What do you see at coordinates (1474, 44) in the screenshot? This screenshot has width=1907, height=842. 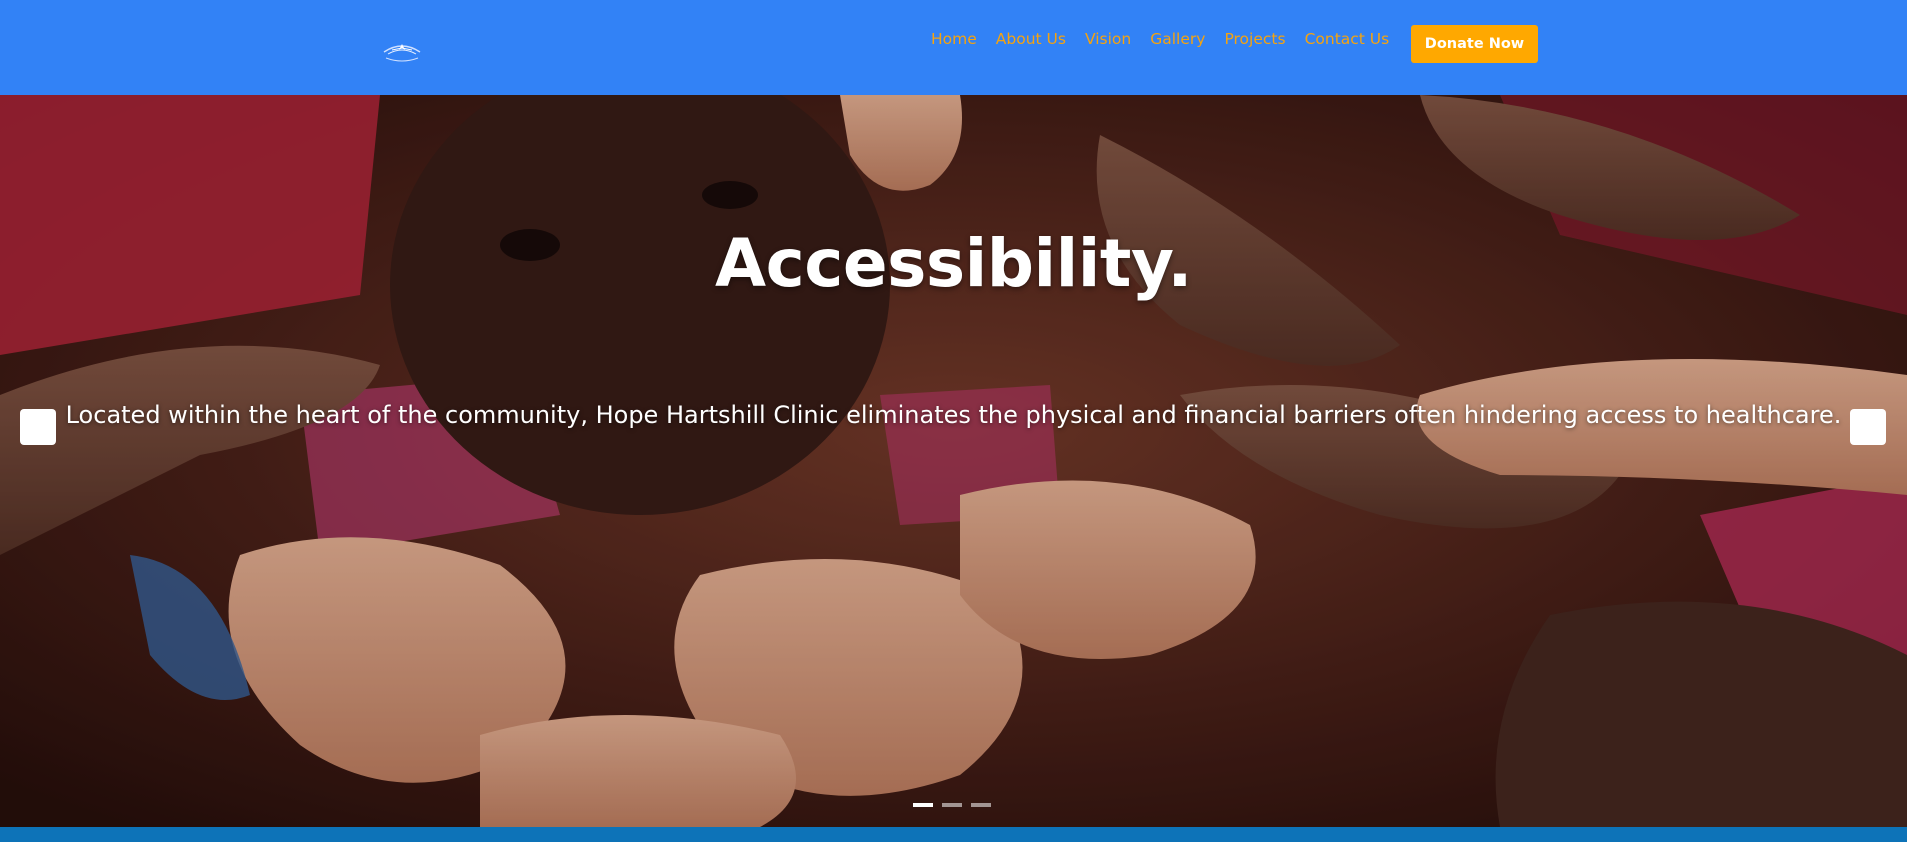 I see `donate-now-button: Donate Now` at bounding box center [1474, 44].